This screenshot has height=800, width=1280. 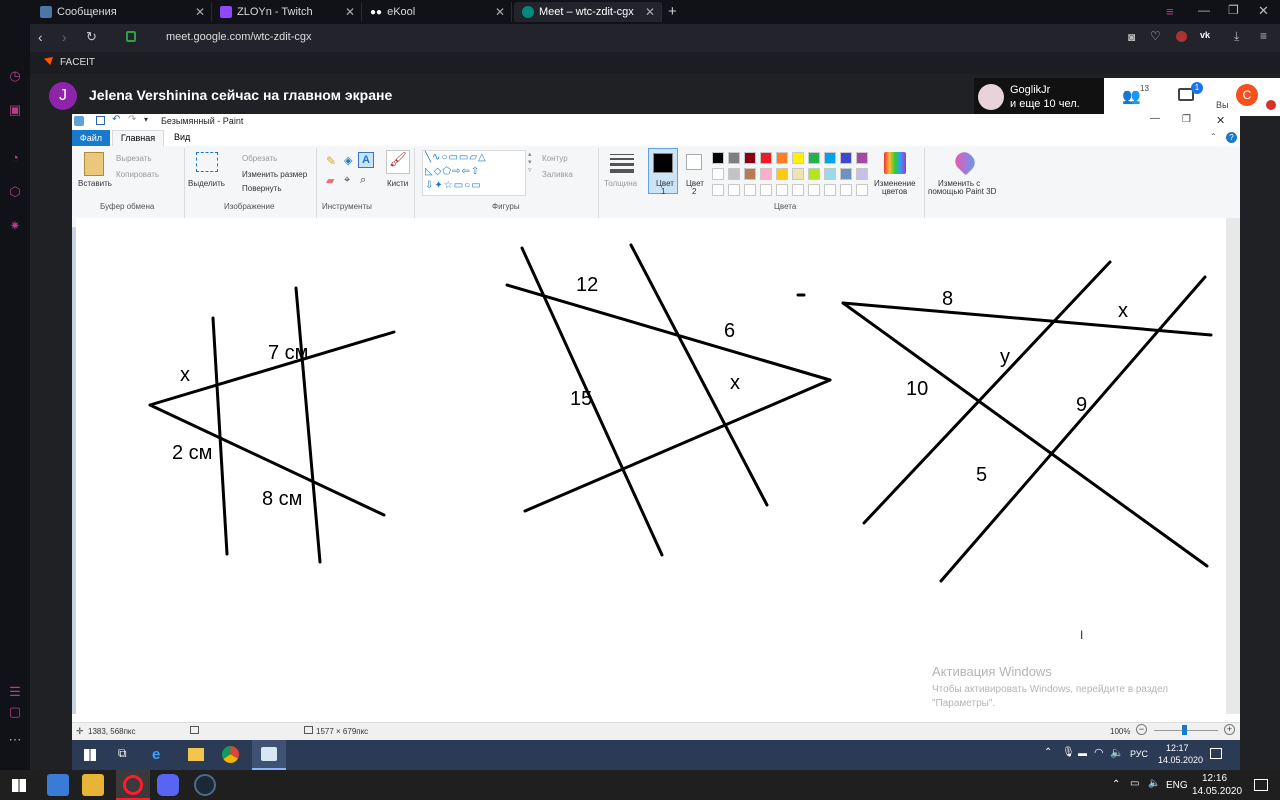 I want to click on app-icon, so click(x=58, y=785).